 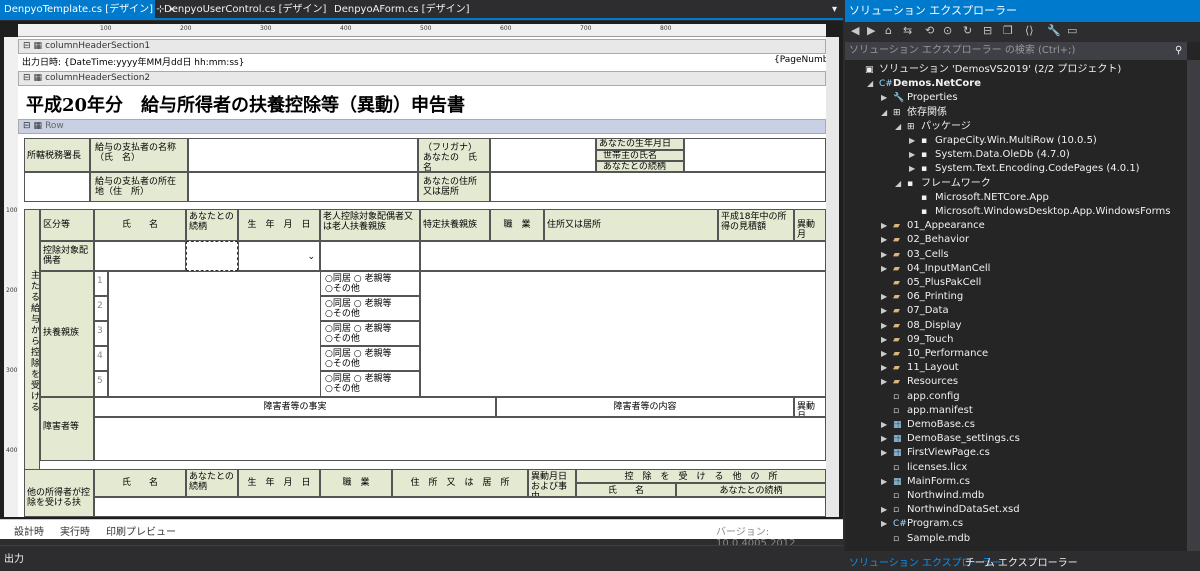 What do you see at coordinates (943, 184) in the screenshot?
I see `tree-item: ◢ ▪ フレームワーク` at bounding box center [943, 184].